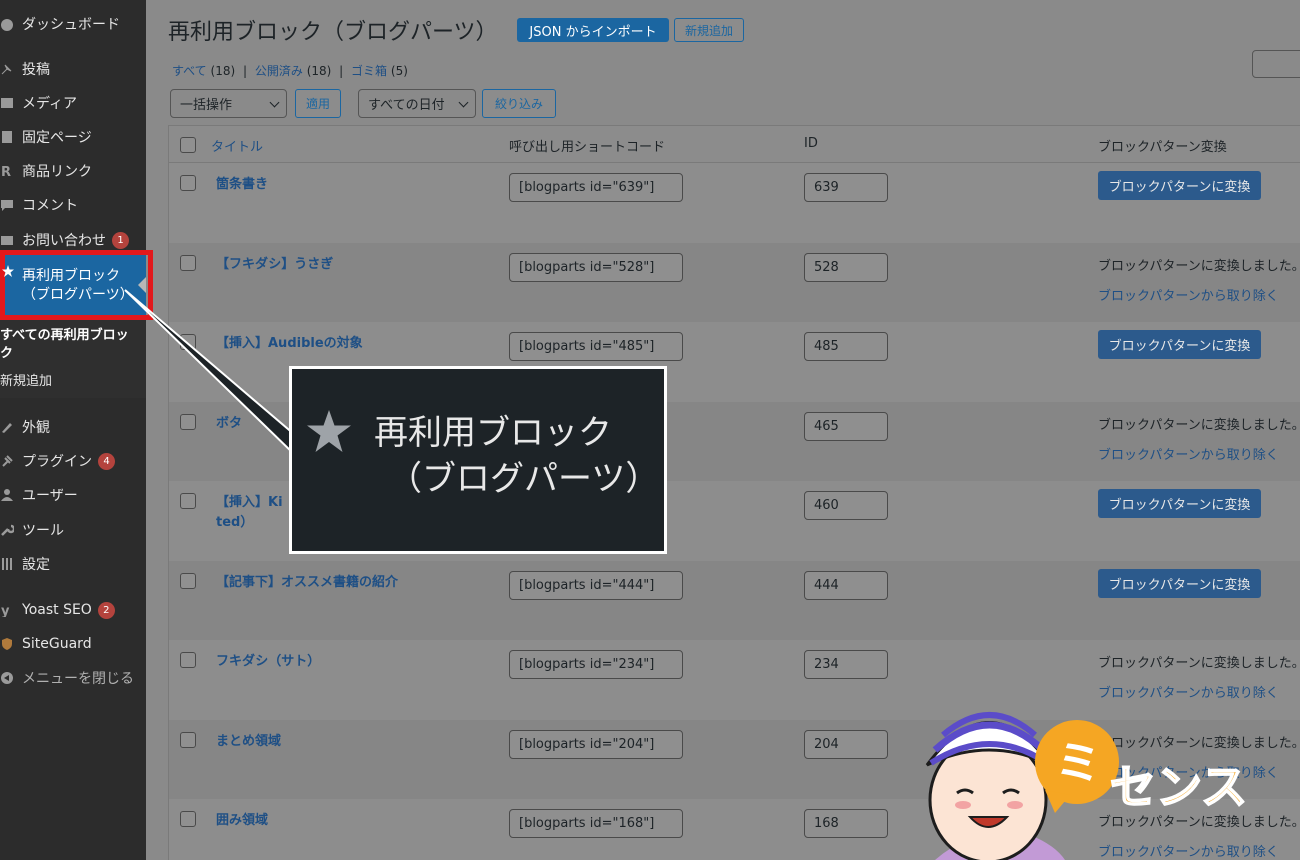  What do you see at coordinates (73, 530) in the screenshot?
I see `sidebar-item-tools: ツール` at bounding box center [73, 530].